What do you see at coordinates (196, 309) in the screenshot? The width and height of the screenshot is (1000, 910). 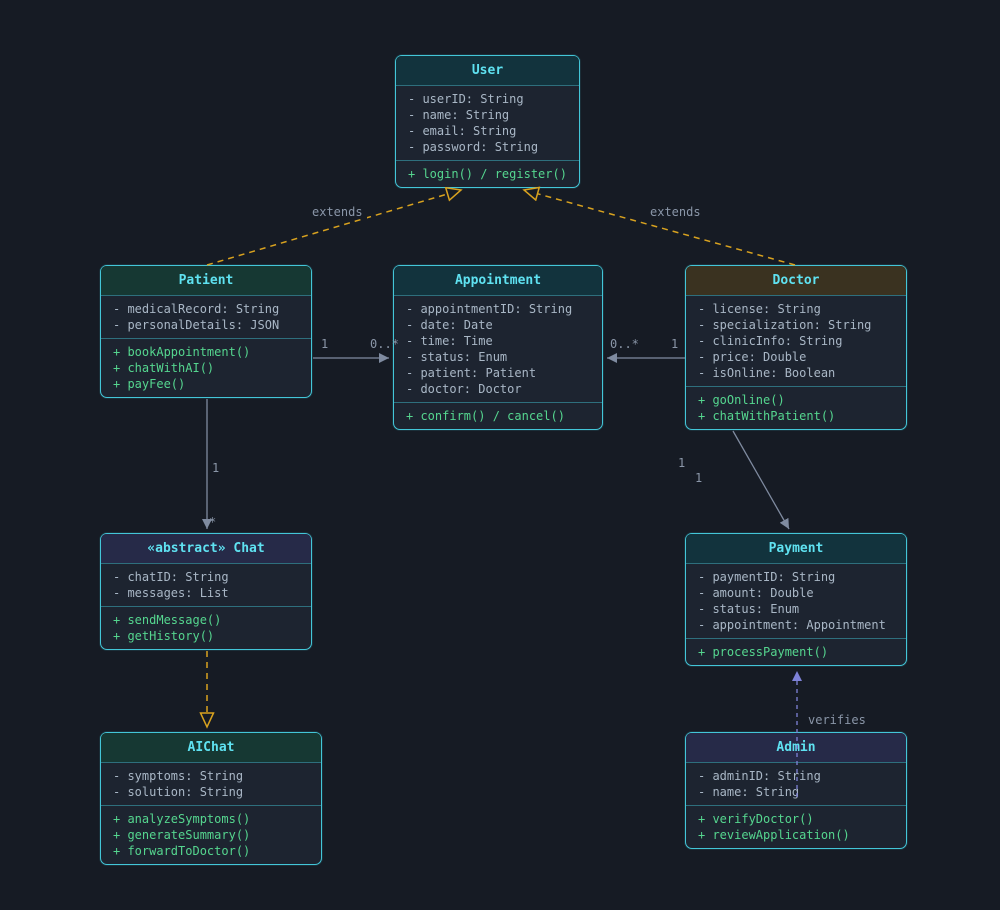 I see `class-attribute: - medicalRecord: String` at bounding box center [196, 309].